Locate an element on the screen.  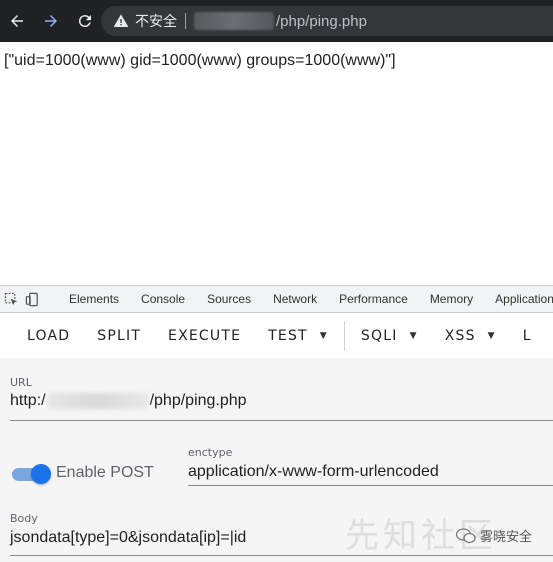
browser-toolbar: 不安全 /php/ping.php is located at coordinates (276, 21).